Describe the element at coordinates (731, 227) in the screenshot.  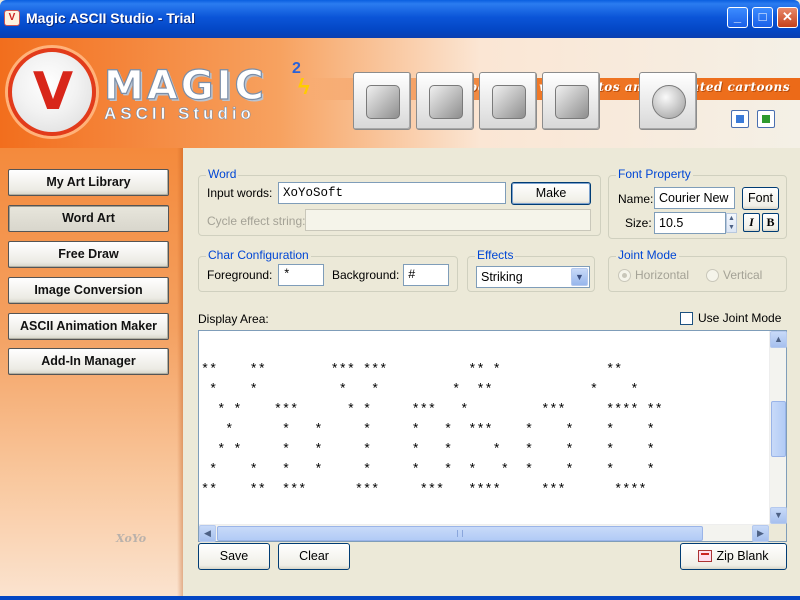
I see `spin-down-icon: ▼` at that location.